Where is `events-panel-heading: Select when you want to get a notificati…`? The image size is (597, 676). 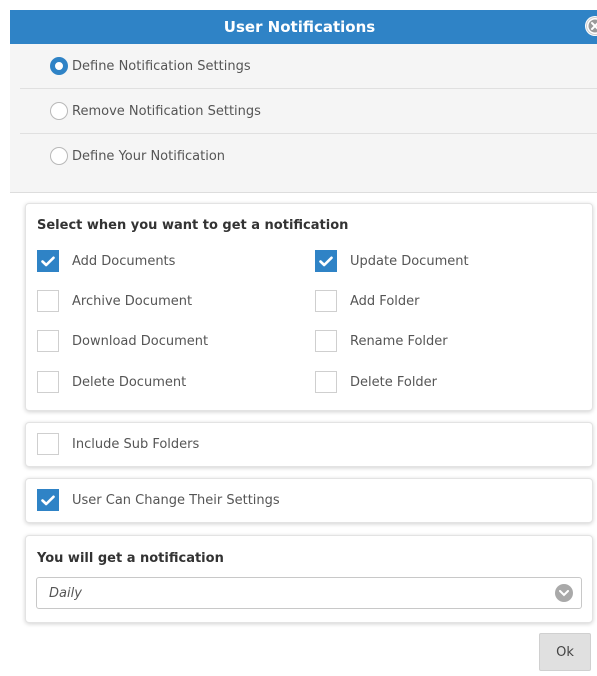
events-panel-heading: Select when you want to get a notificati… is located at coordinates (193, 225).